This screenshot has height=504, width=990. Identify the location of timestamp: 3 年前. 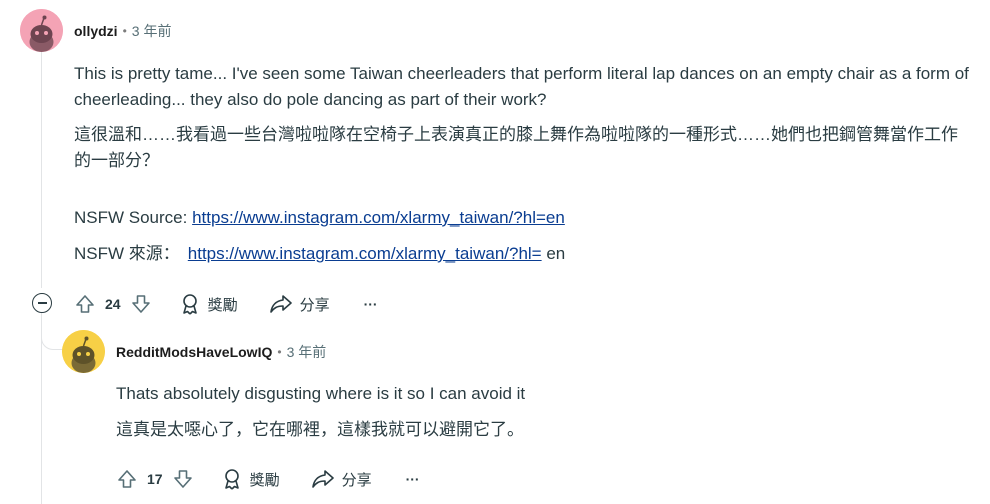
(152, 31).